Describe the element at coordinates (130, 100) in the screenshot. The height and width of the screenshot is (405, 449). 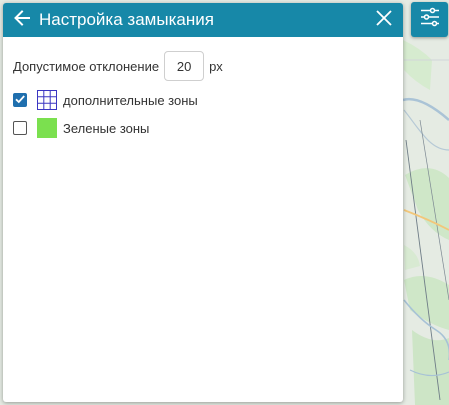
I see `layer-label-additional-zones: дополнительные зоны` at that location.